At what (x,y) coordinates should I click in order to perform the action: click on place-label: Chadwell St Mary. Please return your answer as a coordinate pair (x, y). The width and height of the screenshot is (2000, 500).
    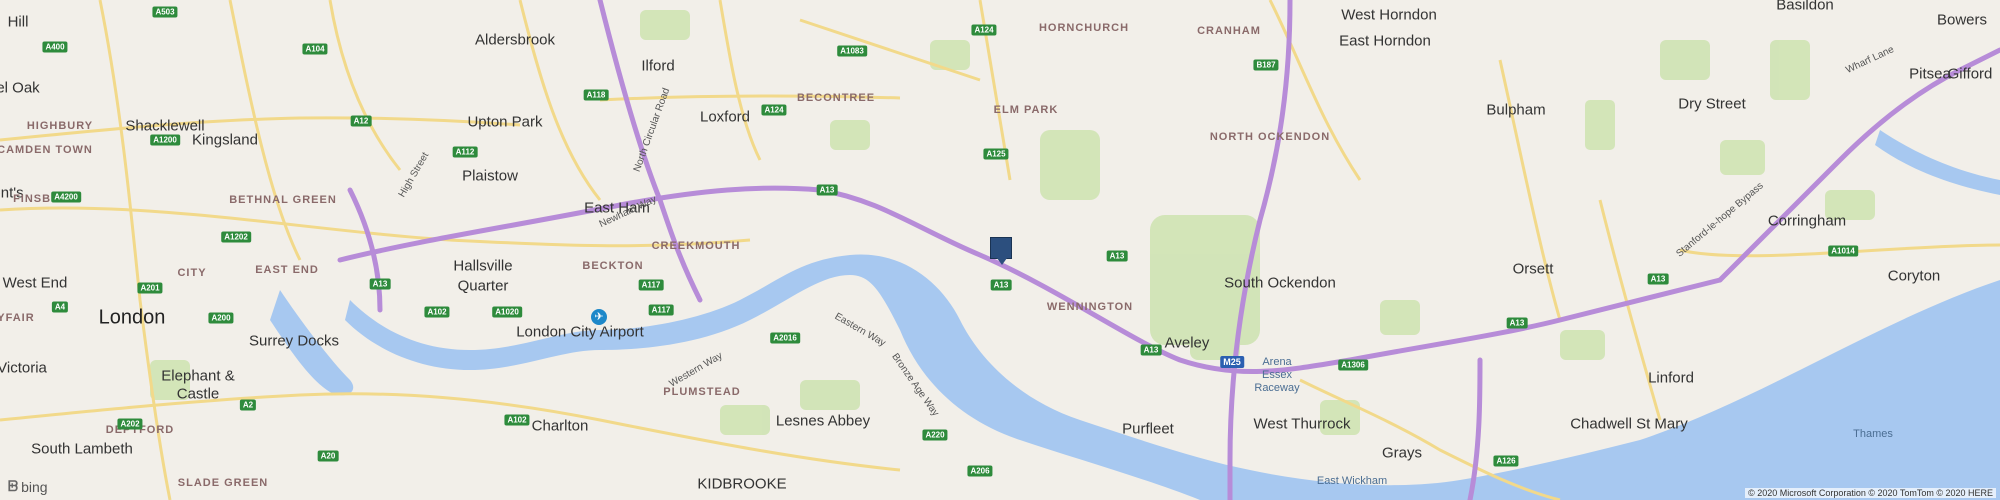
    Looking at the image, I should click on (1629, 424).